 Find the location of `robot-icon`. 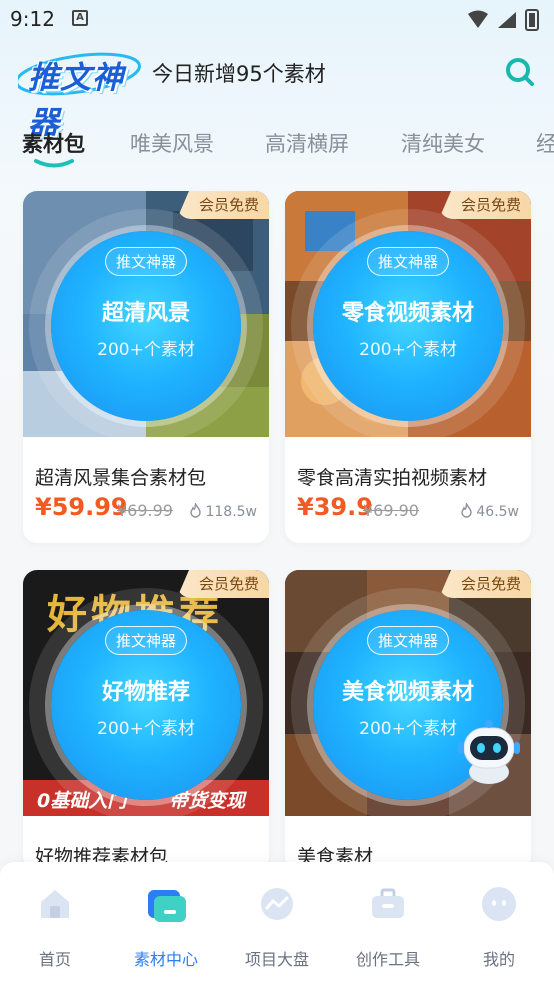

robot-icon is located at coordinates (489, 752).